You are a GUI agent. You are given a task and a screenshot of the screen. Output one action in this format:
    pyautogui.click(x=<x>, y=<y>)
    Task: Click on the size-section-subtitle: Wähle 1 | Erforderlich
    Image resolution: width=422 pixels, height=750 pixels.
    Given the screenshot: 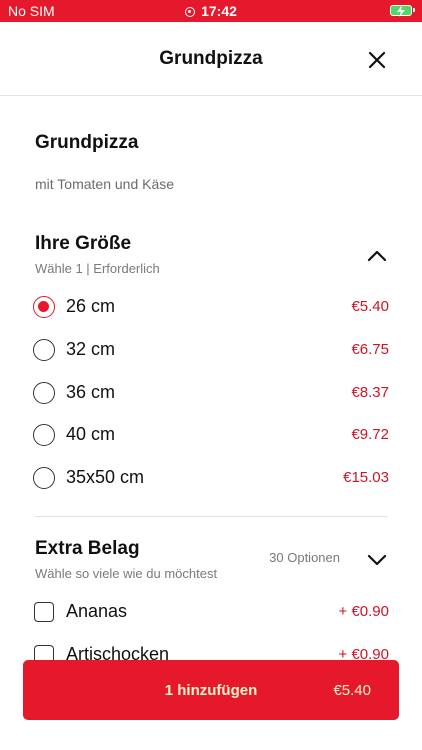 What is the action you would take?
    pyautogui.click(x=97, y=268)
    